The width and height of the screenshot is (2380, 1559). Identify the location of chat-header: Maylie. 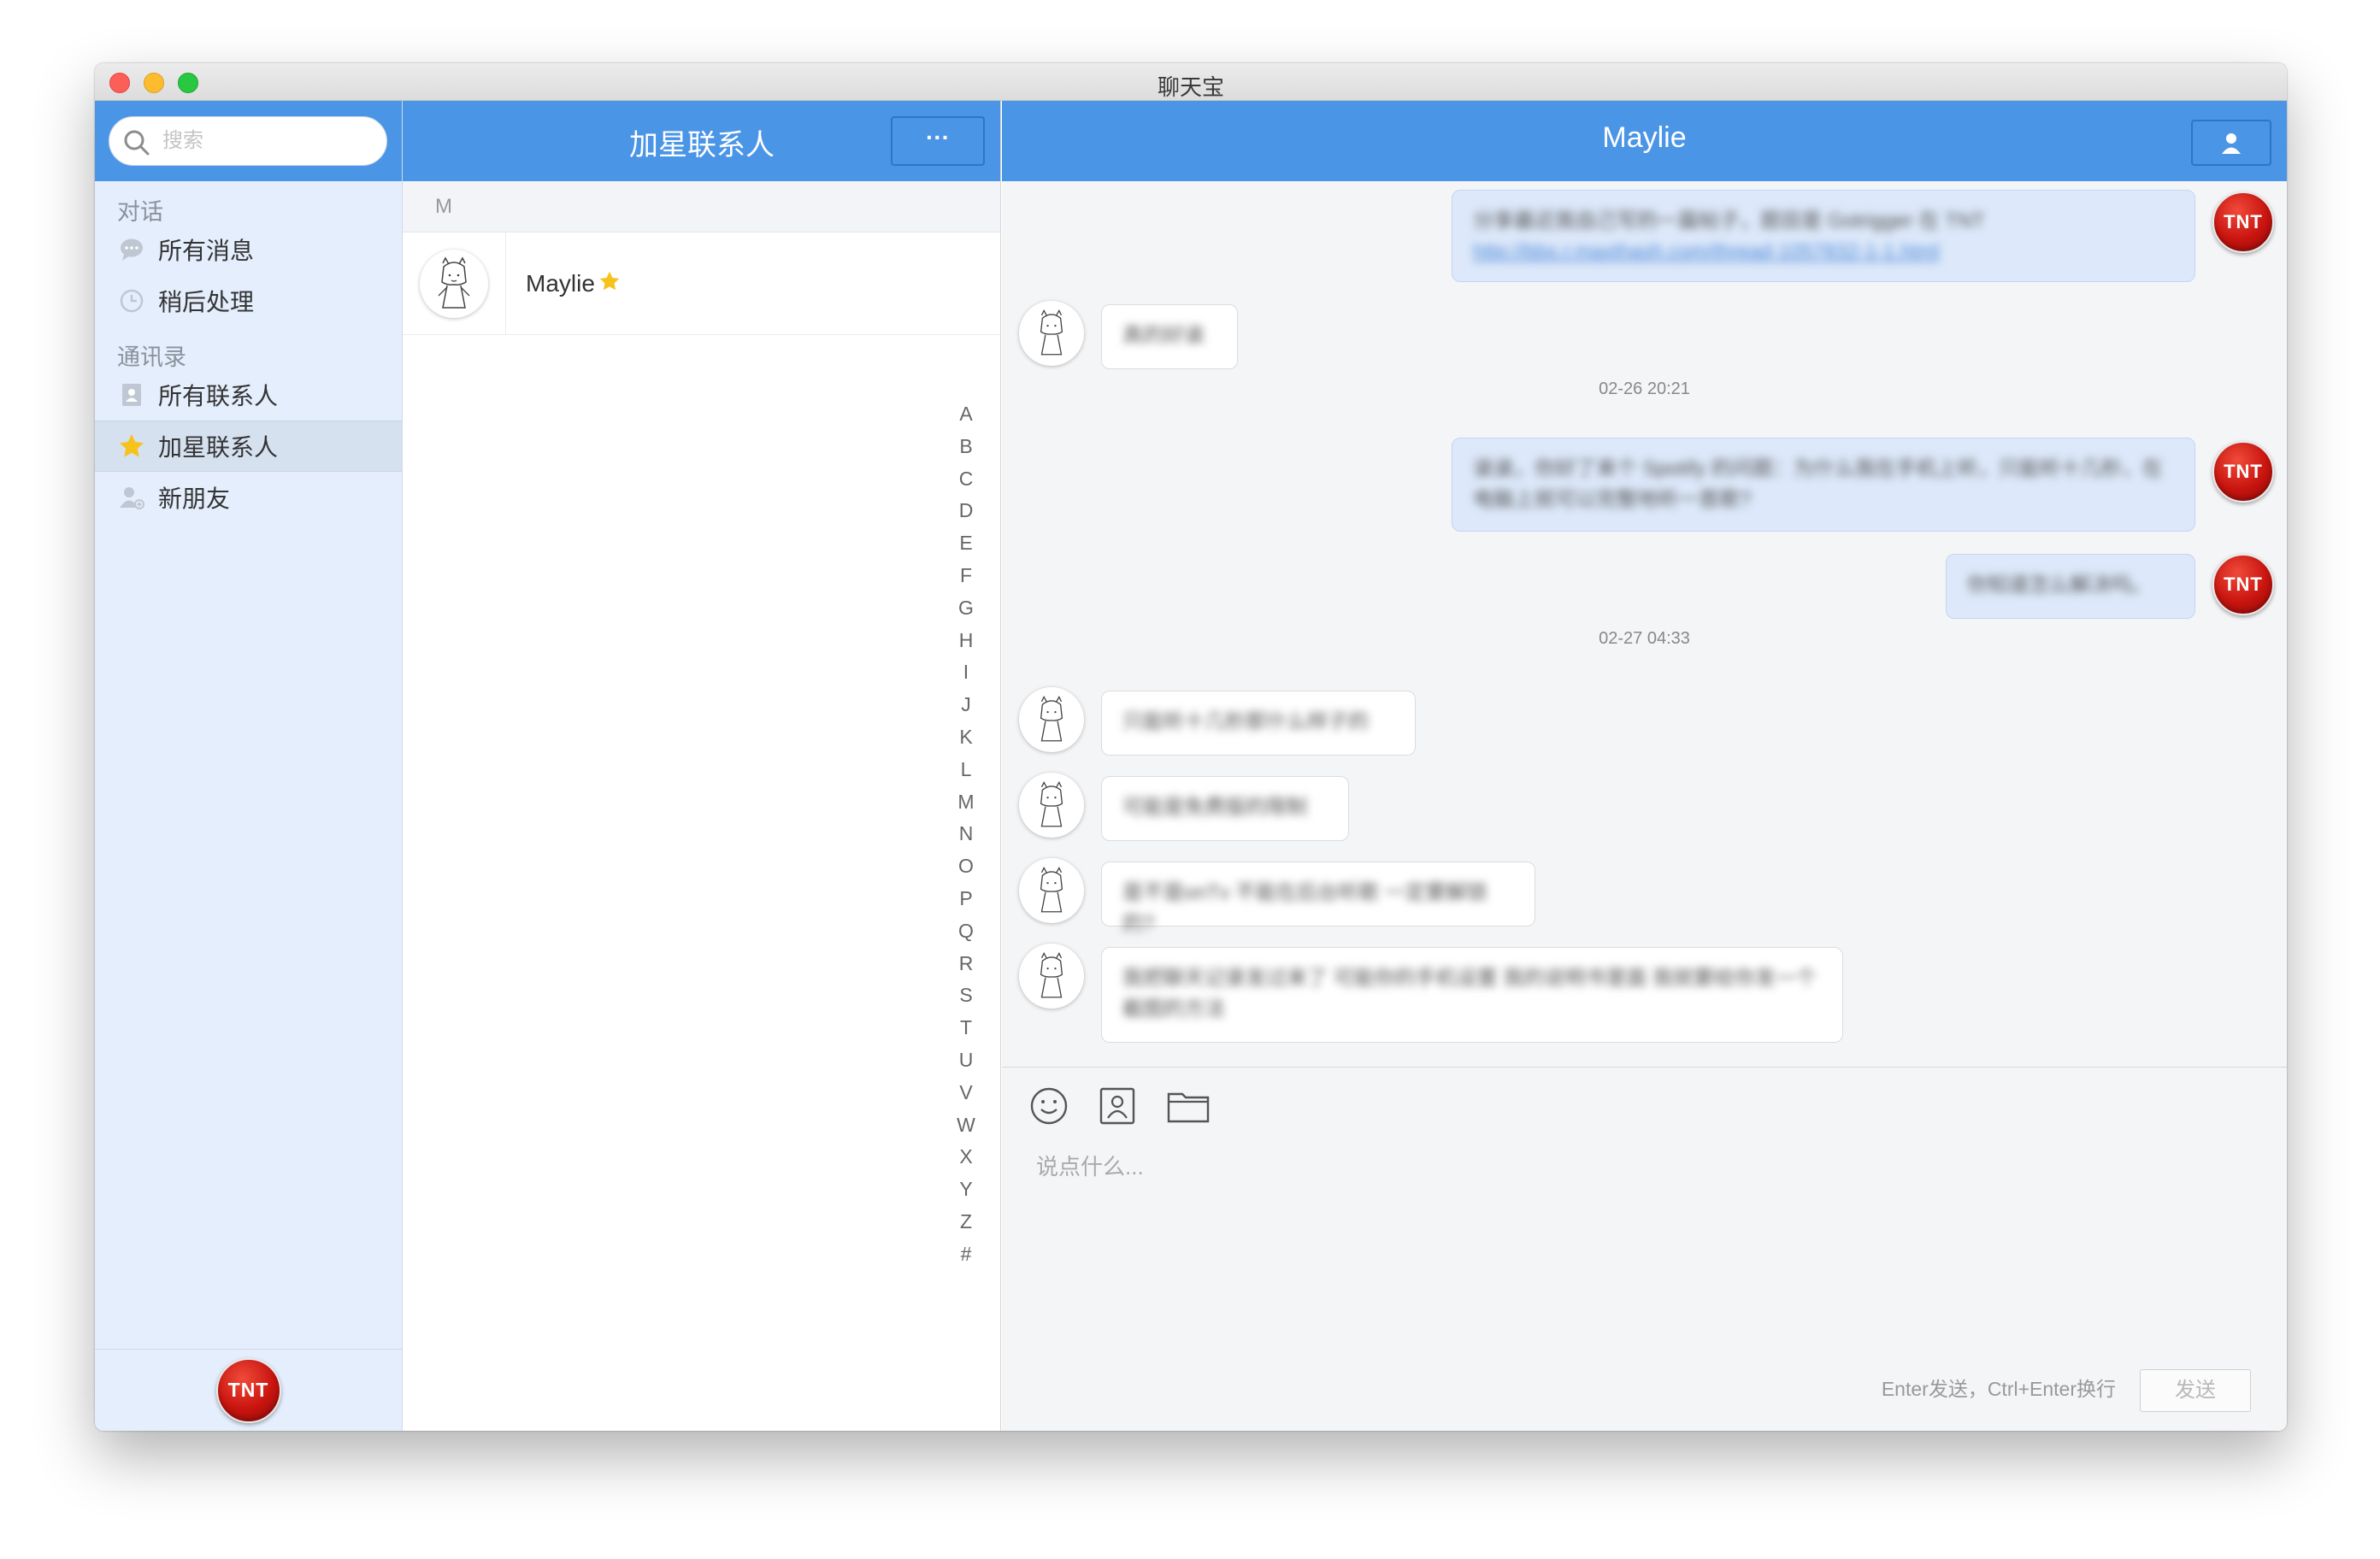
(1645, 141).